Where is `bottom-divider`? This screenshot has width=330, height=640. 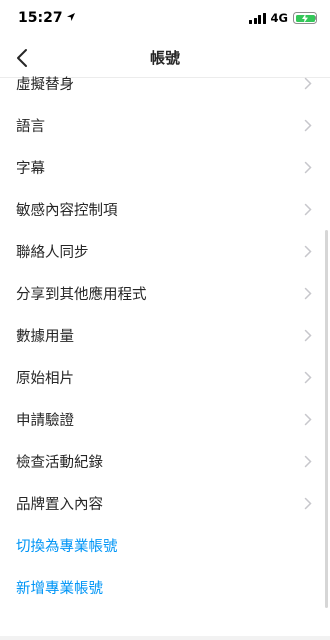
bottom-divider is located at coordinates (165, 638).